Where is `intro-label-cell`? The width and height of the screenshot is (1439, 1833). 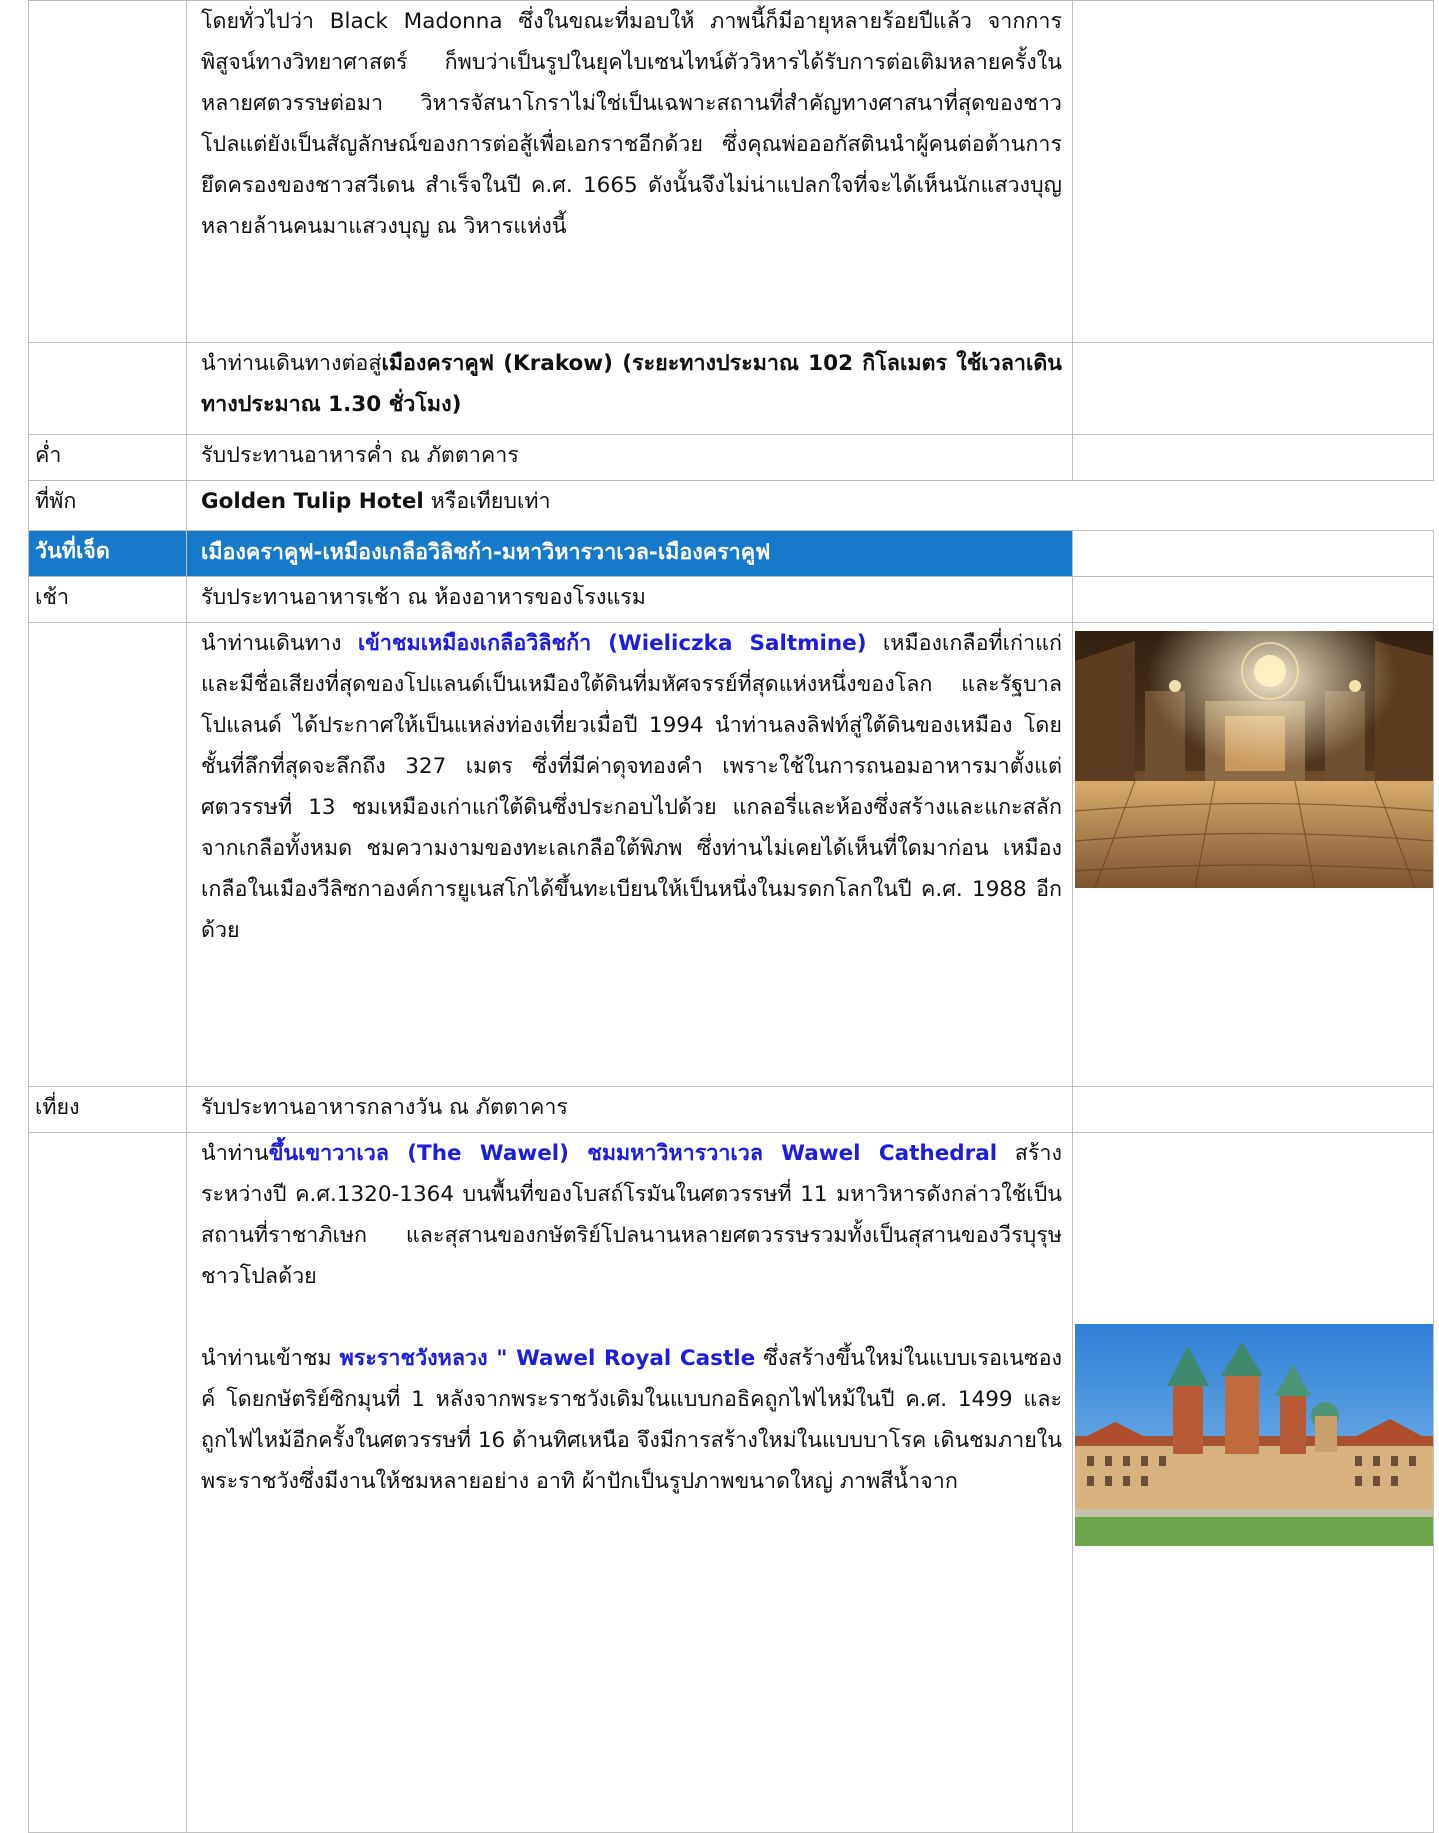 intro-label-cell is located at coordinates (107, 171).